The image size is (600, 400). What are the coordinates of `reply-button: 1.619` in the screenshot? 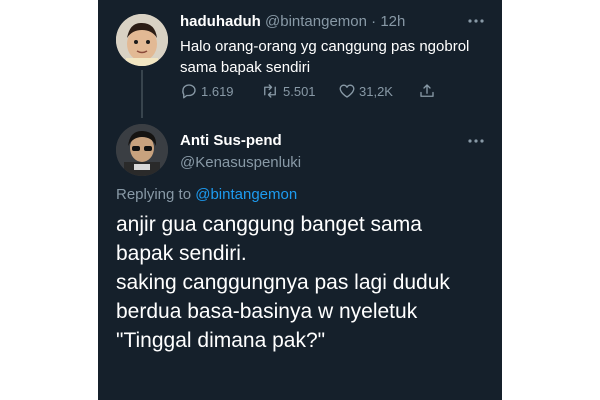 It's located at (220, 91).